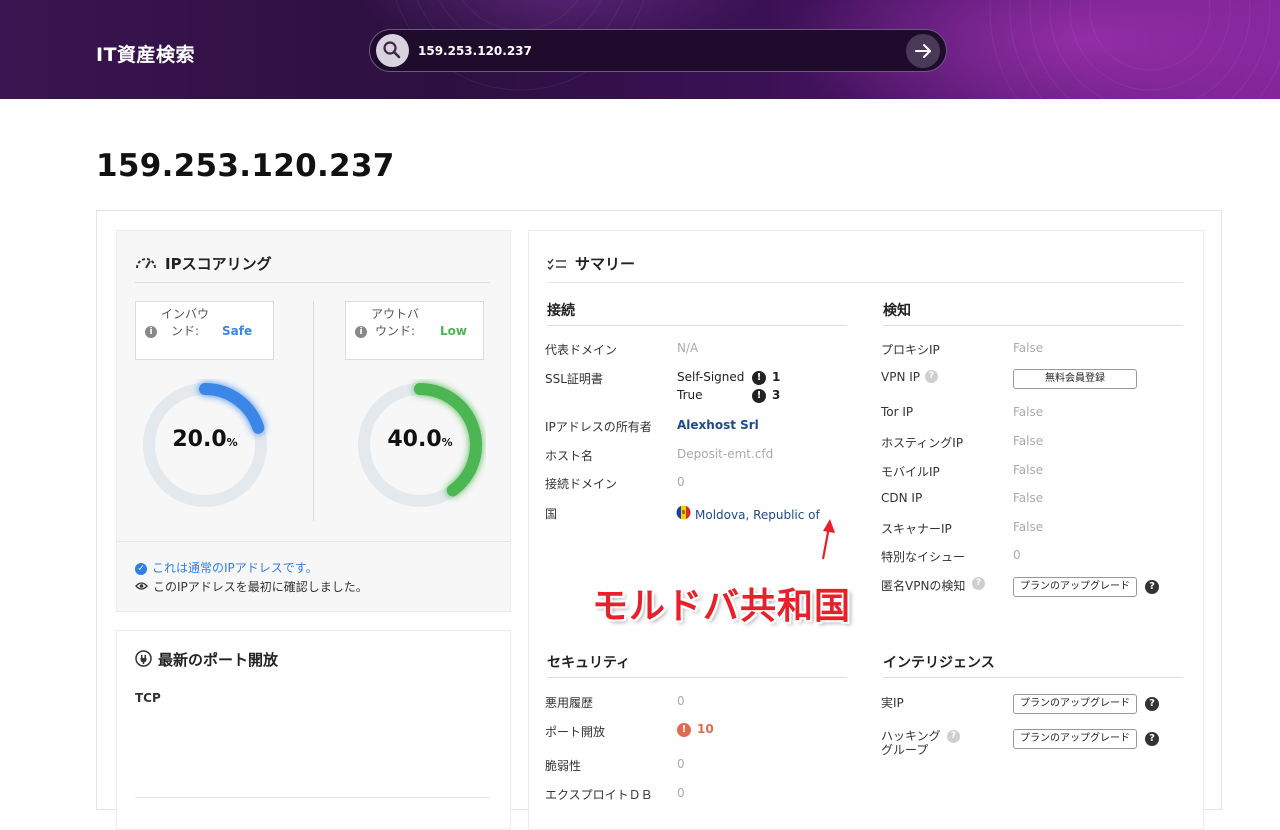 This screenshot has height=830, width=1280. Describe the element at coordinates (828, 539) in the screenshot. I see `annotation-arrow` at that location.